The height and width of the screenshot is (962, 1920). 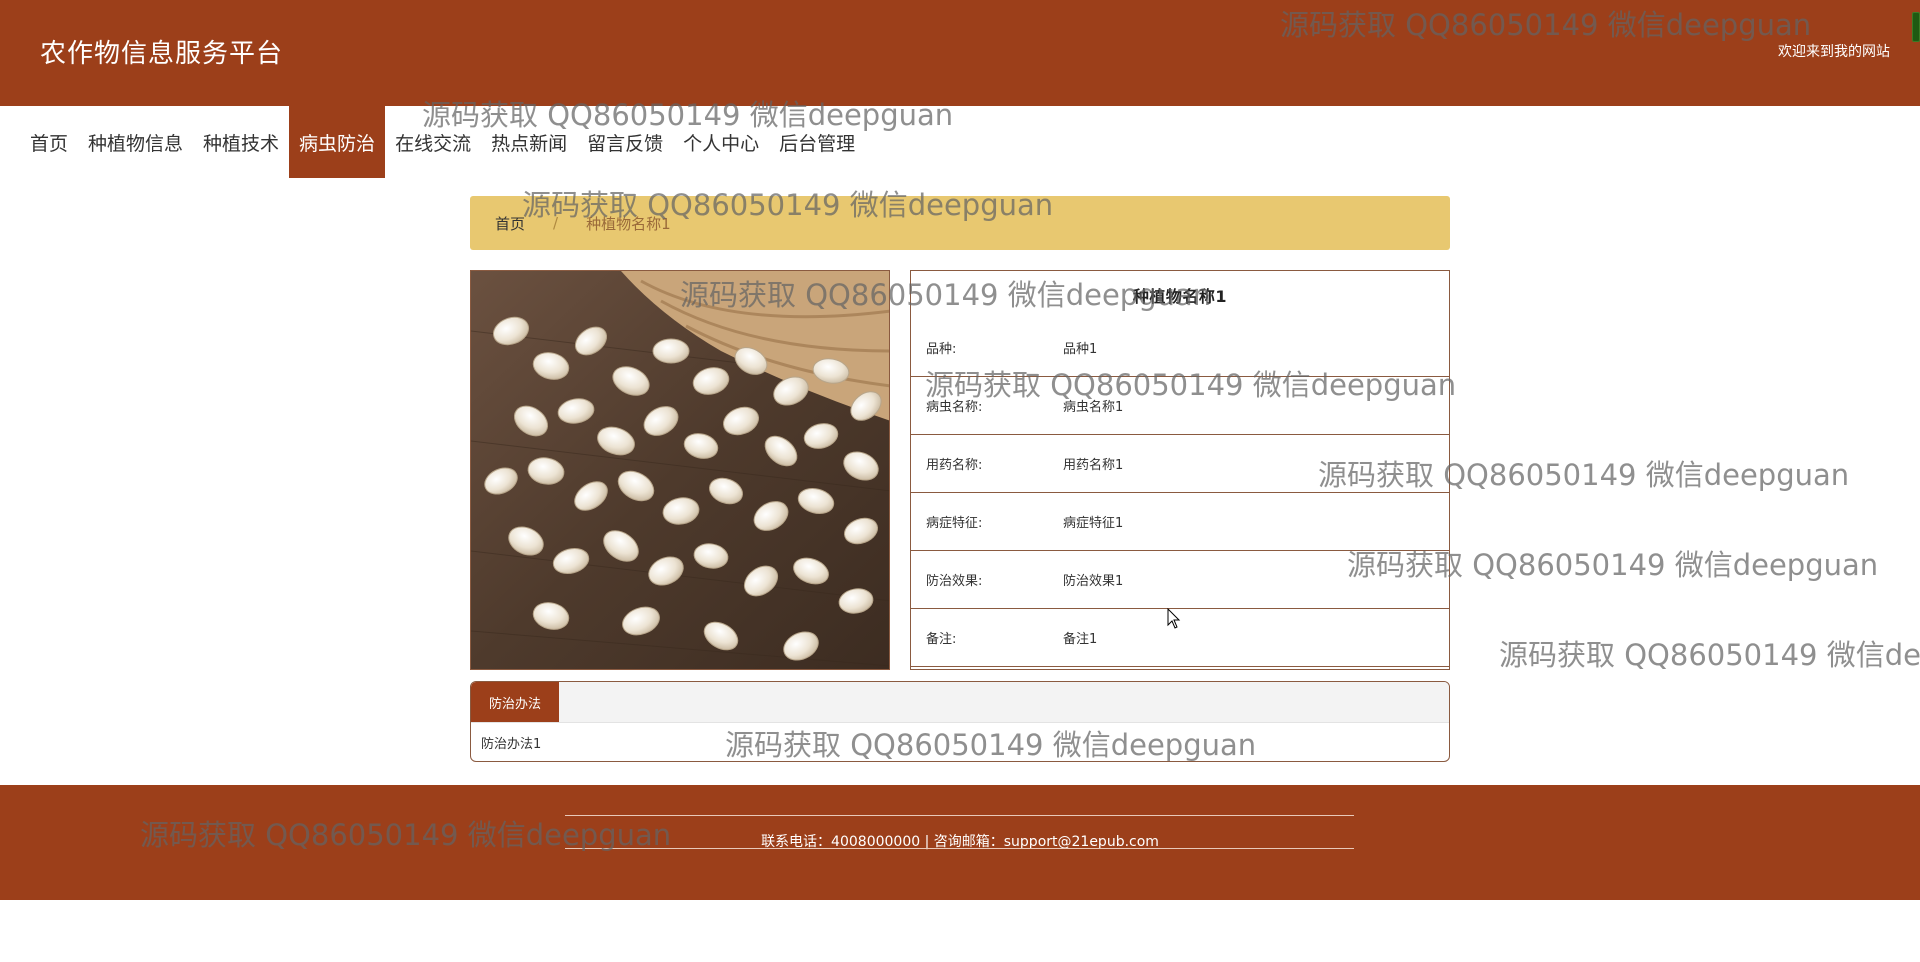 I want to click on footer-divider-top, so click(x=959, y=815).